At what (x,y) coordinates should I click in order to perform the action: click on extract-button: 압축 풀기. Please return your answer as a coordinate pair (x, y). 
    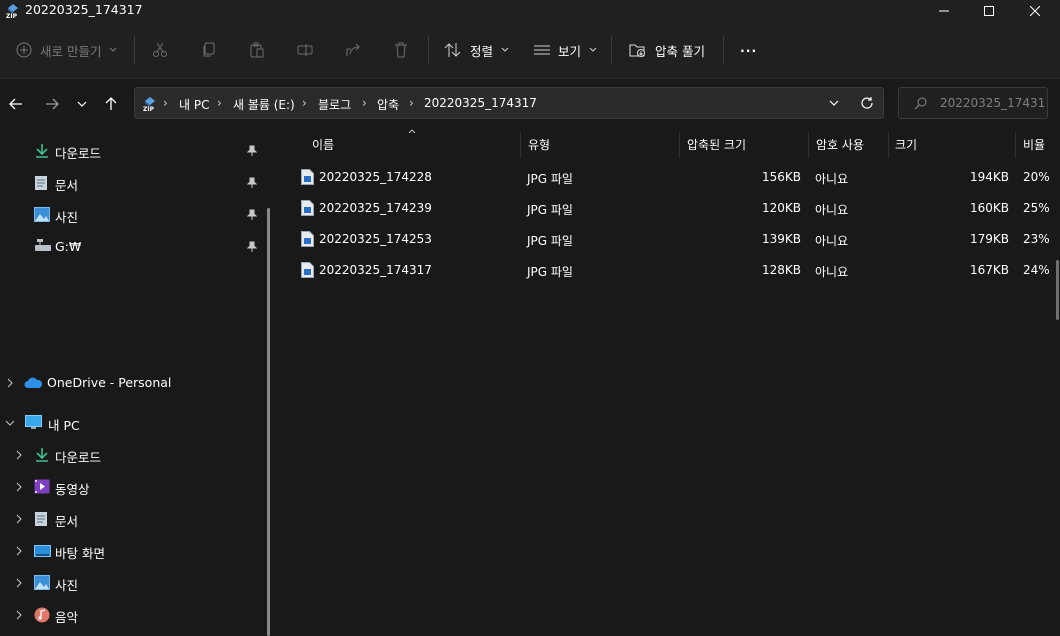
    Looking at the image, I should click on (667, 50).